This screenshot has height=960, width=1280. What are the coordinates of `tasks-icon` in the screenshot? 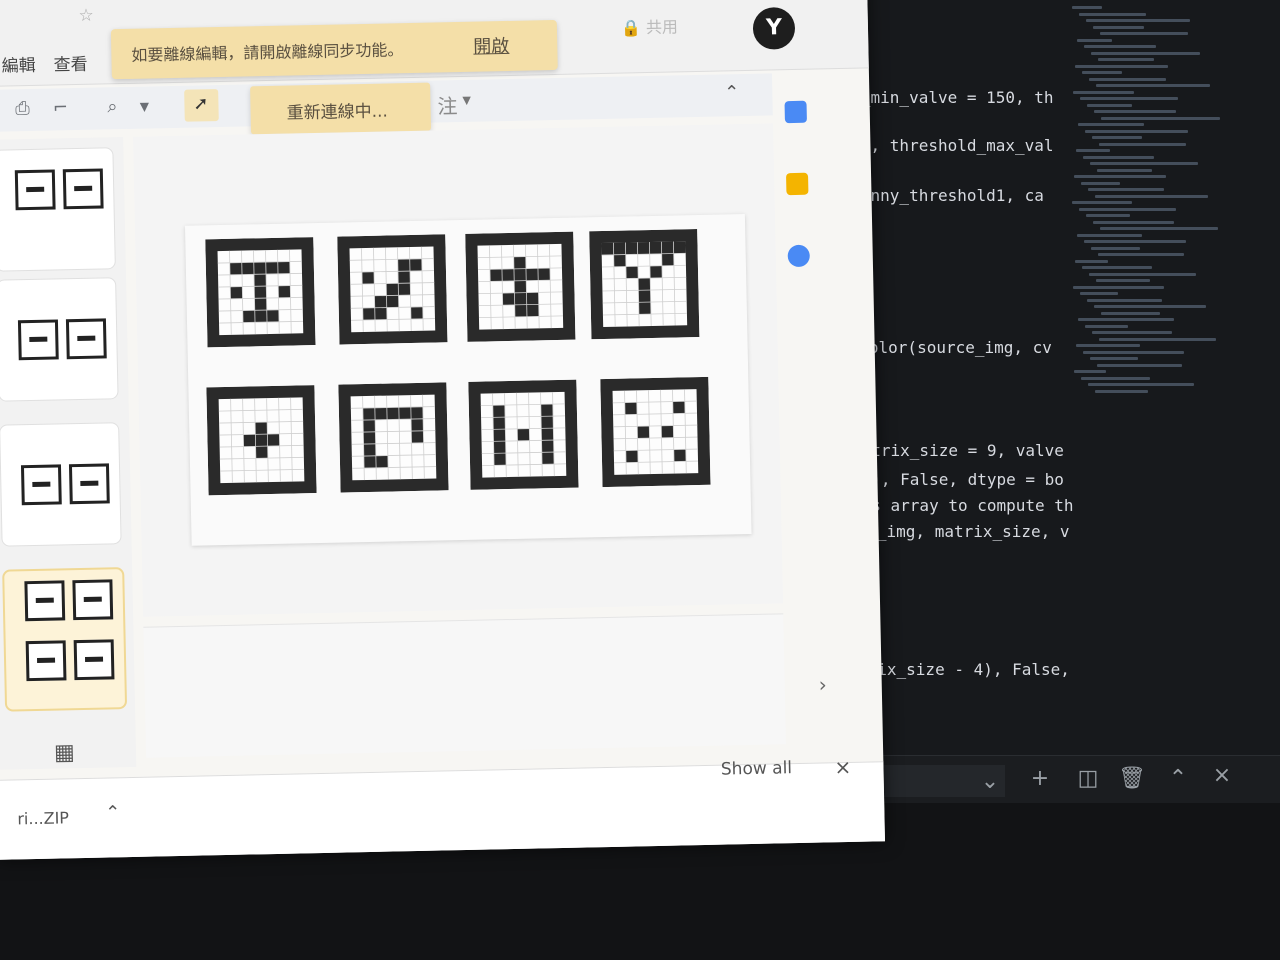 It's located at (798, 256).